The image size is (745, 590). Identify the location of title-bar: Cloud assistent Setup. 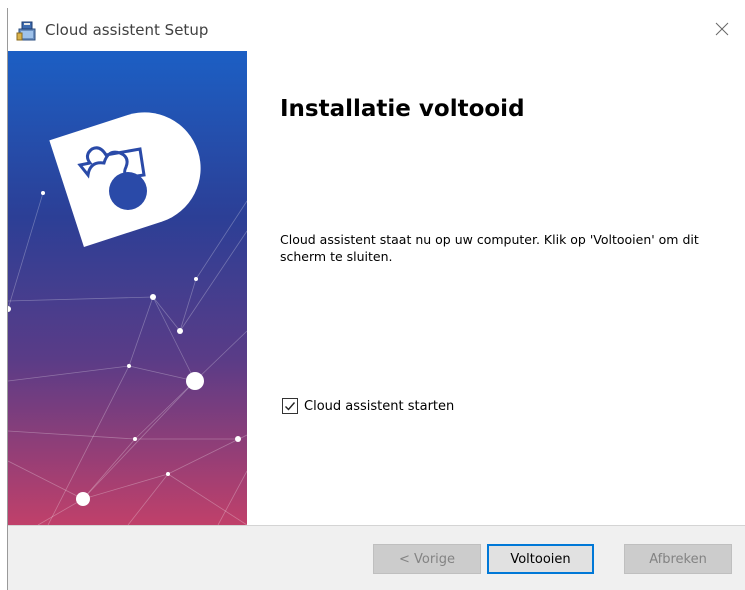
(376, 29).